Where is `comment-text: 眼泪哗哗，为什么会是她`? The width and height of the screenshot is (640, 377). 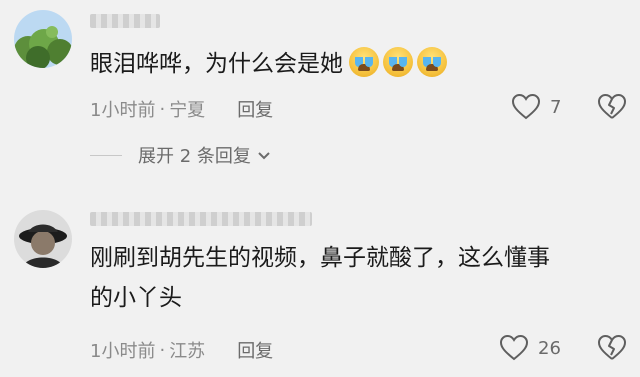
comment-text: 眼泪哗哗，为什么会是她 is located at coordinates (268, 64).